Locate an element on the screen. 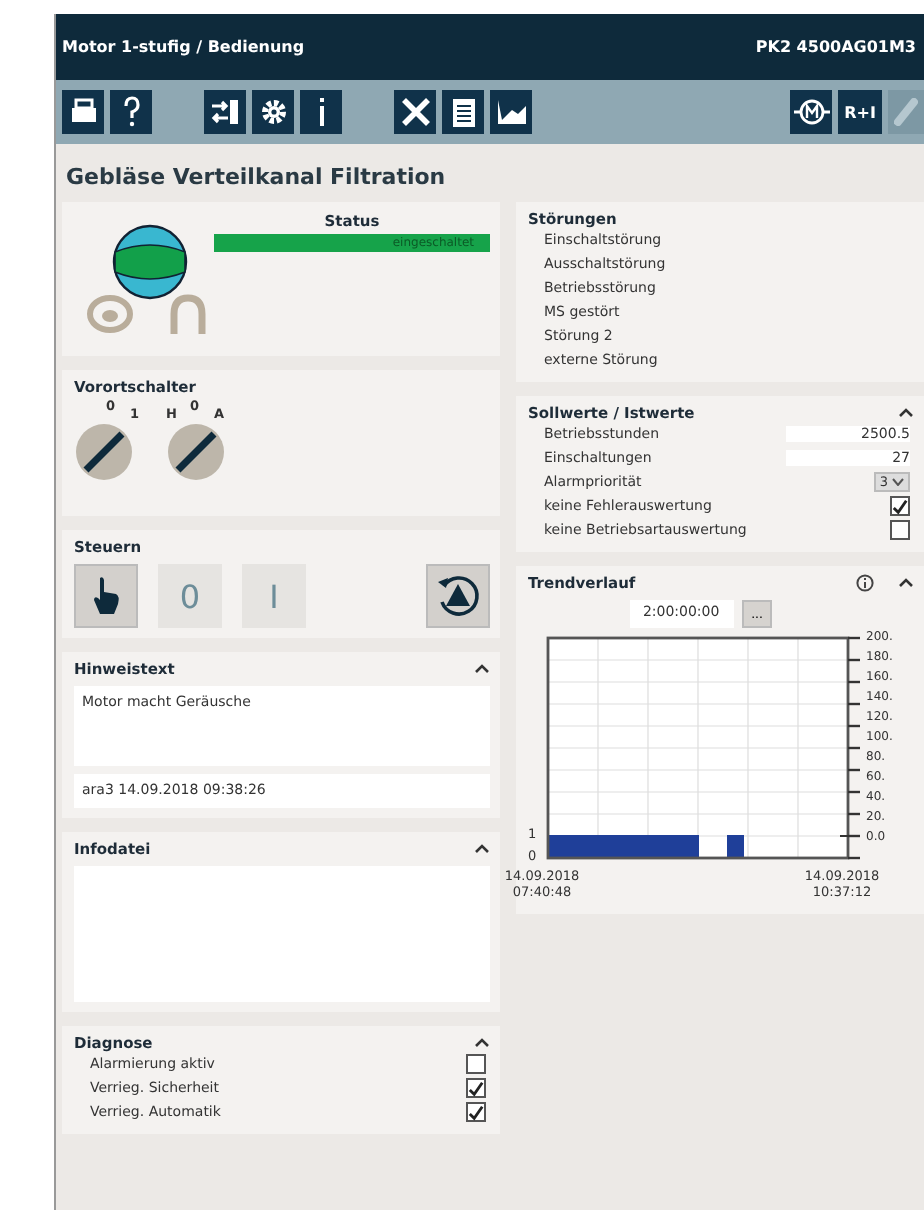  manual-mode-button is located at coordinates (106, 596).